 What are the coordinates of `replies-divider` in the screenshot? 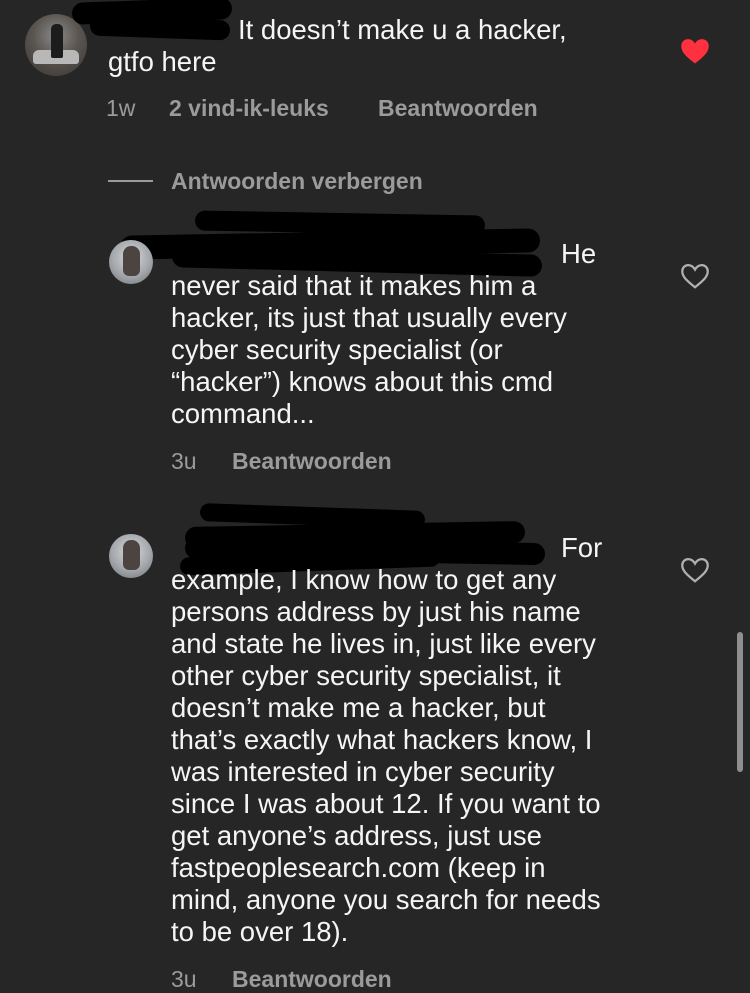 It's located at (130, 181).